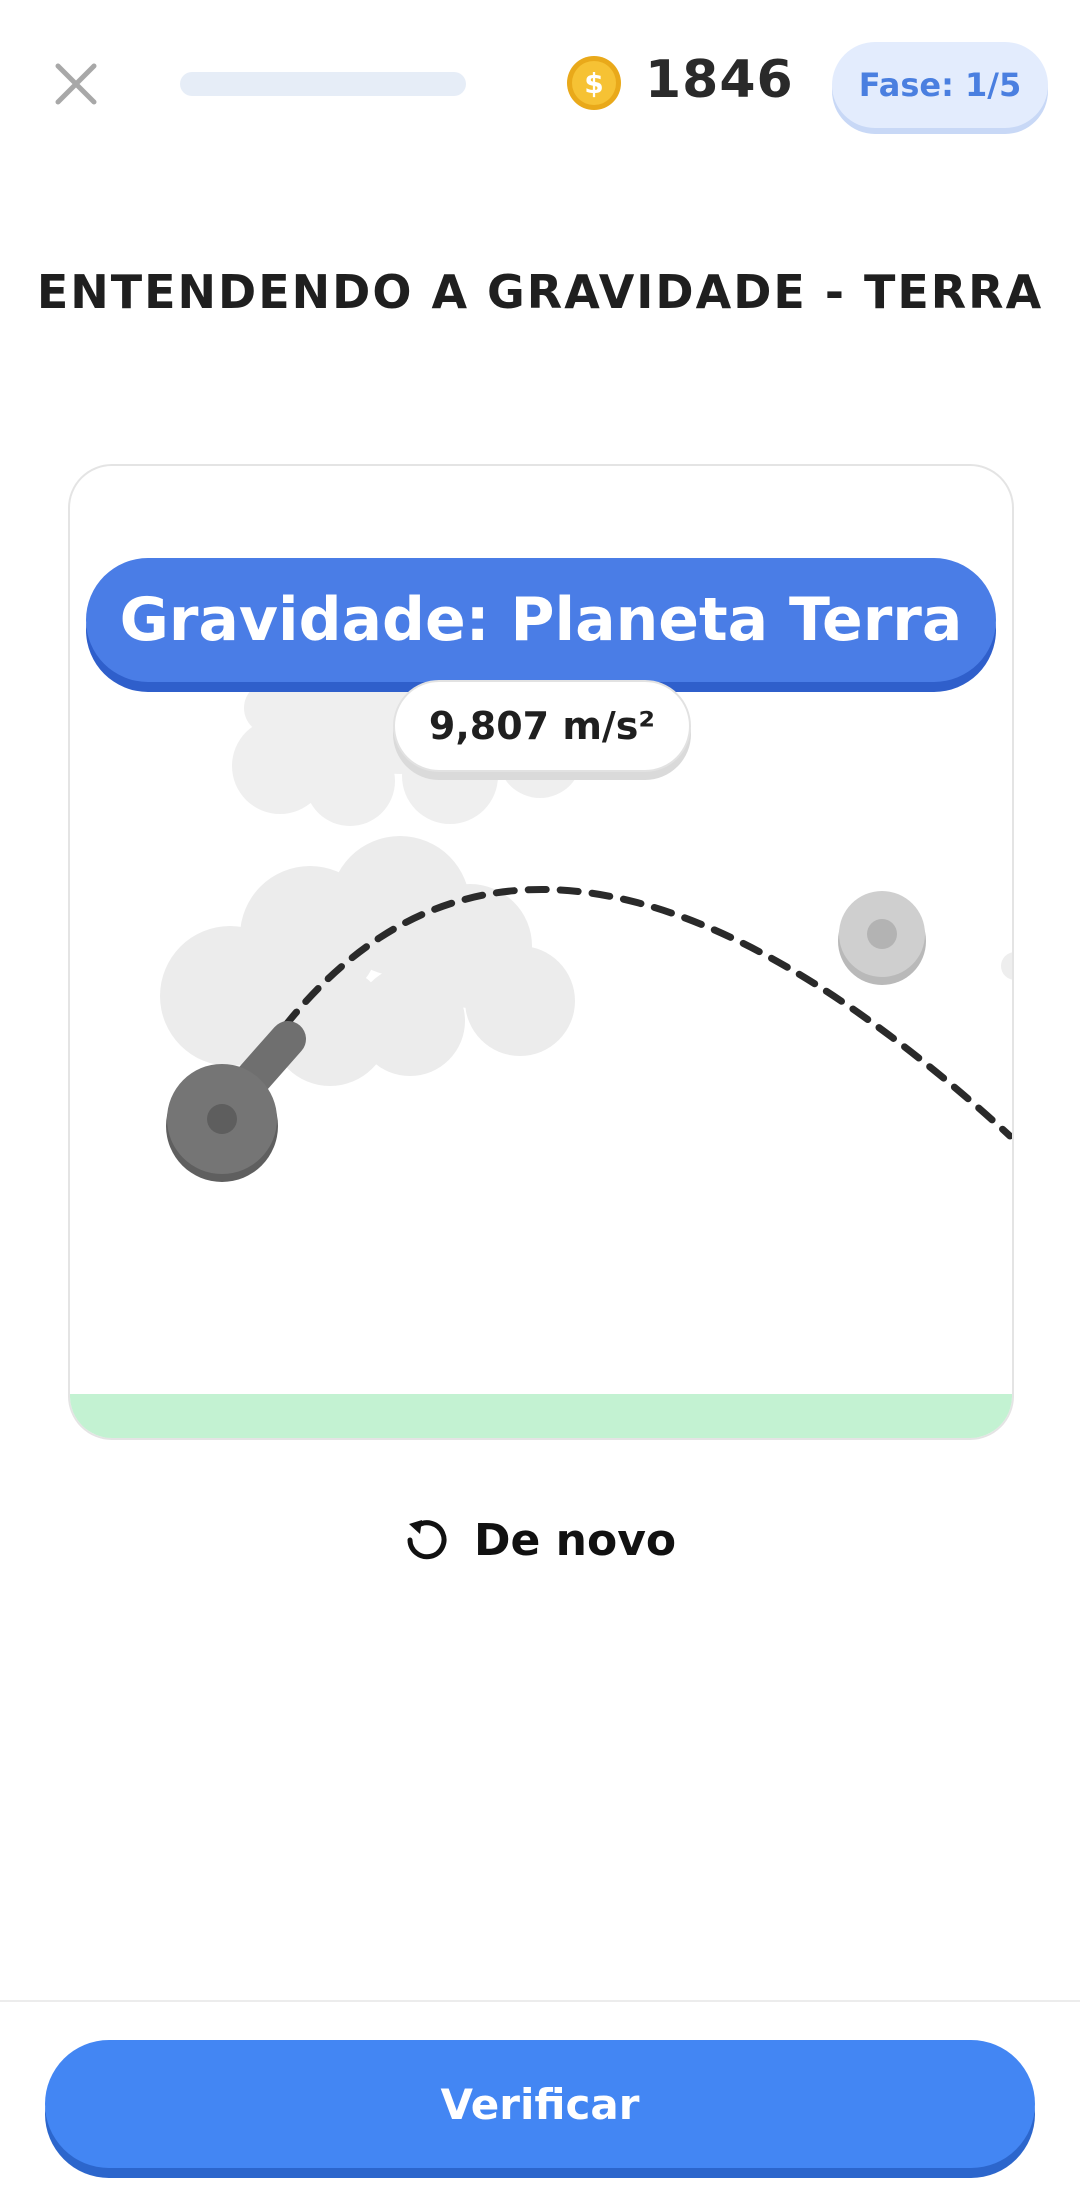  I want to click on close-icon, so click(76, 84).